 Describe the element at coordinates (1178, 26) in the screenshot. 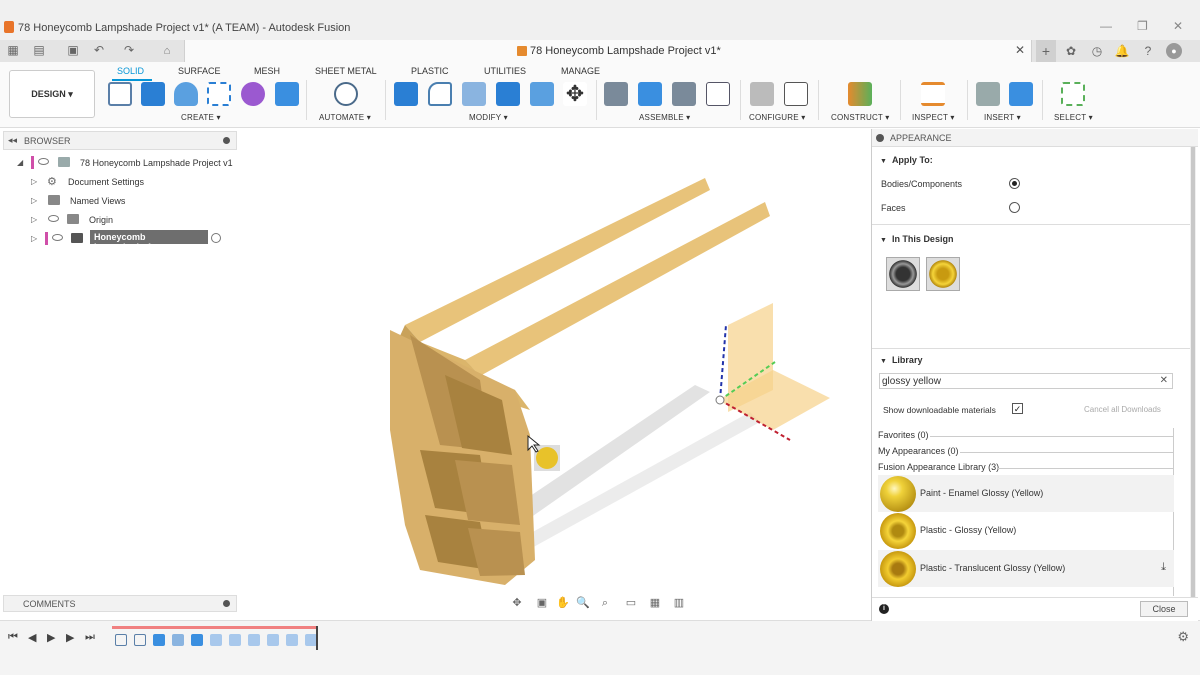

I see `close-window-button: ✕` at that location.